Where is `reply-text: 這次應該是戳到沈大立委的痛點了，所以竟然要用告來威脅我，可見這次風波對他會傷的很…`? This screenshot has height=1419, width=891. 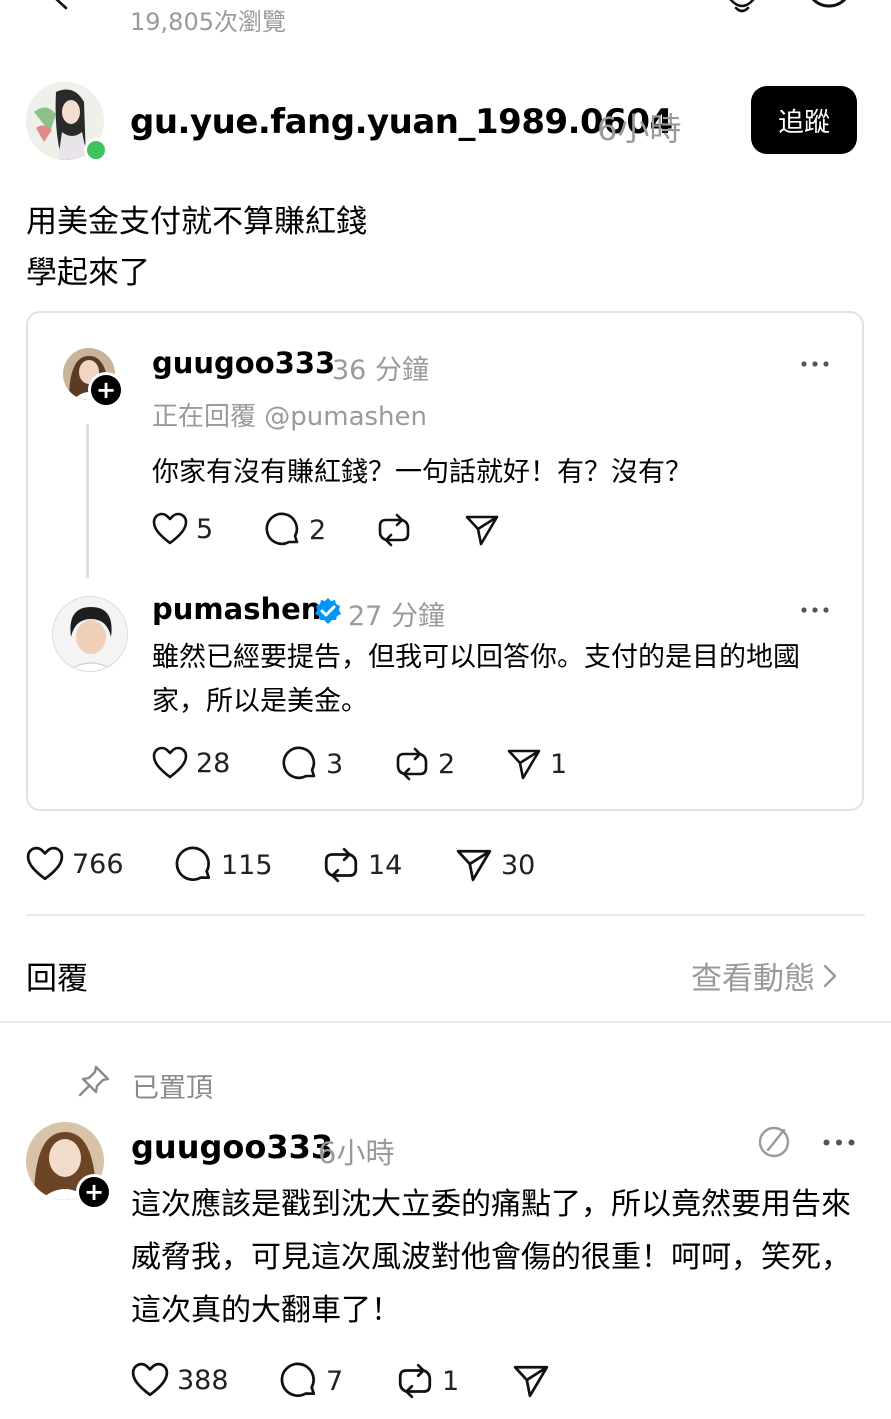
reply-text: 這次應該是戳到沈大立委的痛點了，所以竟然要用告來威脅我，可見這次風波對他會傷的很… is located at coordinates (491, 1257).